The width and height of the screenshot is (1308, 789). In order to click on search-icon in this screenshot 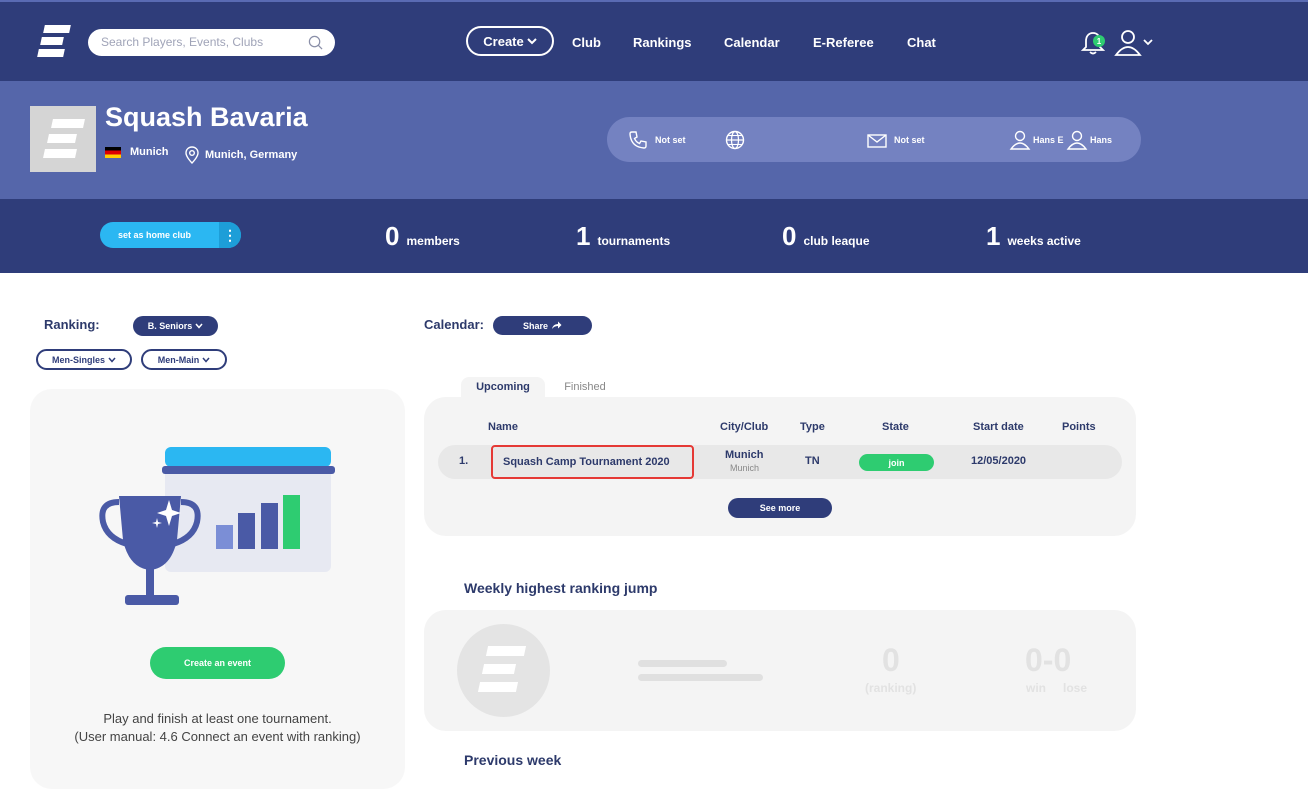, I will do `click(315, 42)`.